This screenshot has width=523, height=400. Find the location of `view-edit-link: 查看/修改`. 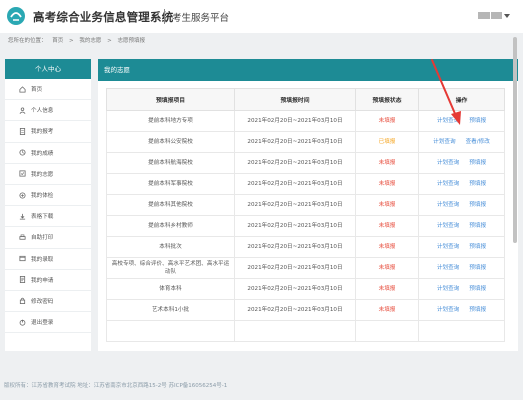

view-edit-link: 查看/修改 is located at coordinates (478, 142).